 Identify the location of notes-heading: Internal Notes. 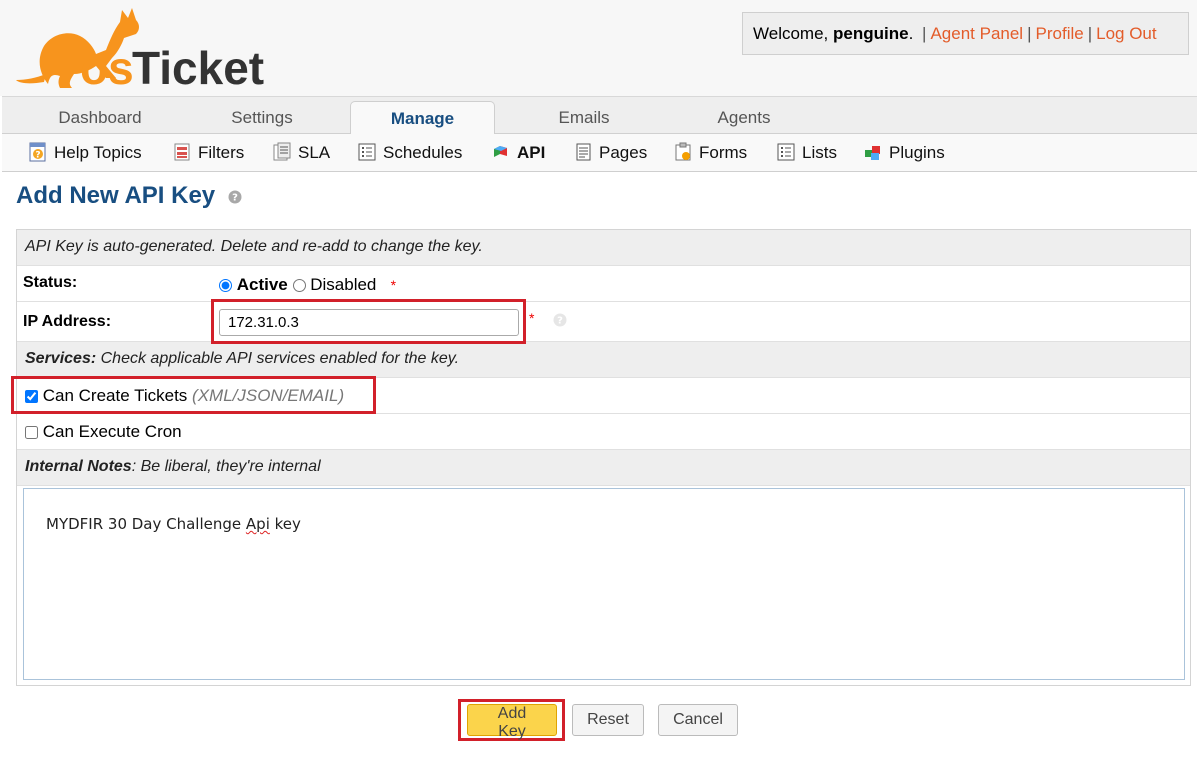
(78, 466).